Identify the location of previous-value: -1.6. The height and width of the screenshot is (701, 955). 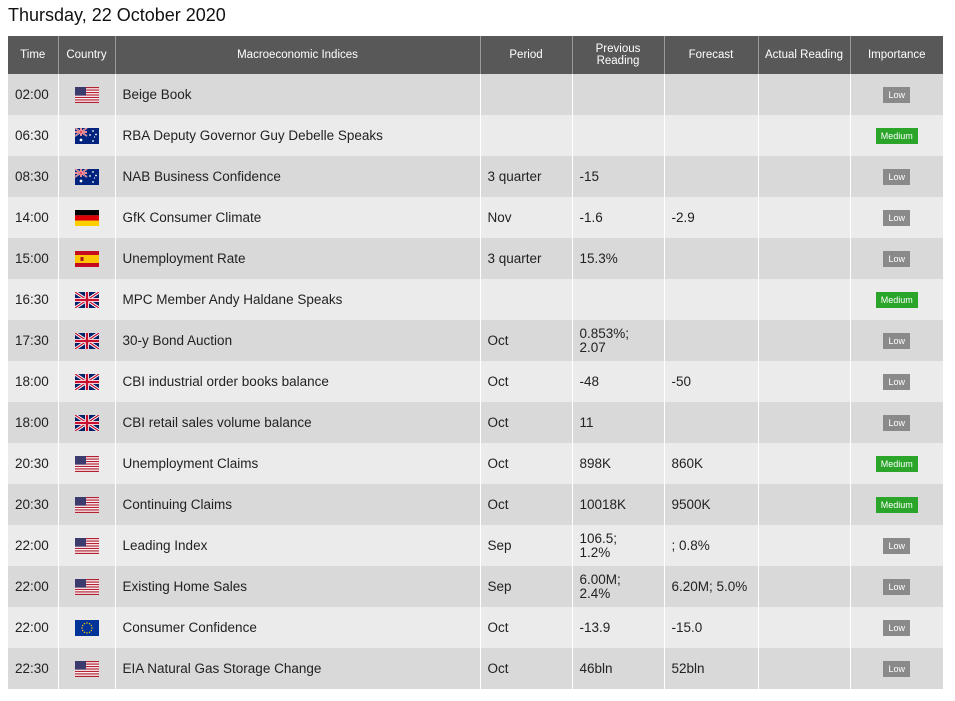
(591, 217).